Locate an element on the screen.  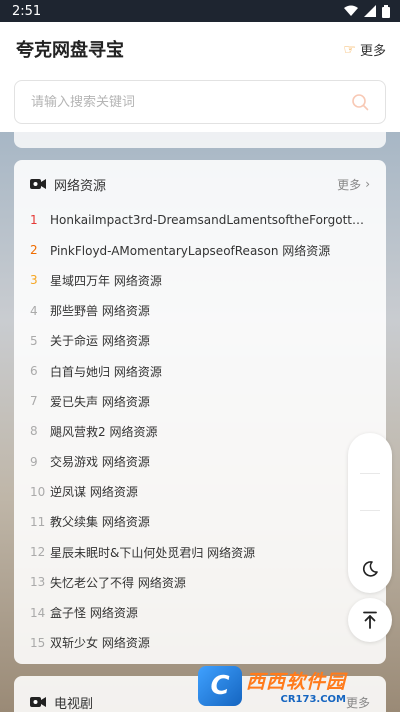
watermark-logo: C 西西软件园 CR173.COM is located at coordinates (296, 686).